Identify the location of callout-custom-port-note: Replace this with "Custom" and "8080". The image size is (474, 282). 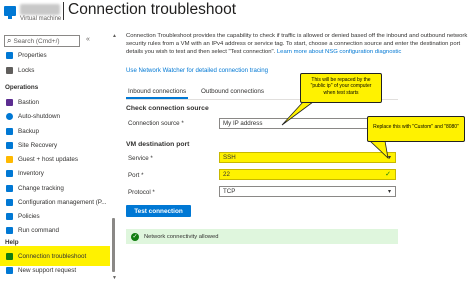
(416, 129).